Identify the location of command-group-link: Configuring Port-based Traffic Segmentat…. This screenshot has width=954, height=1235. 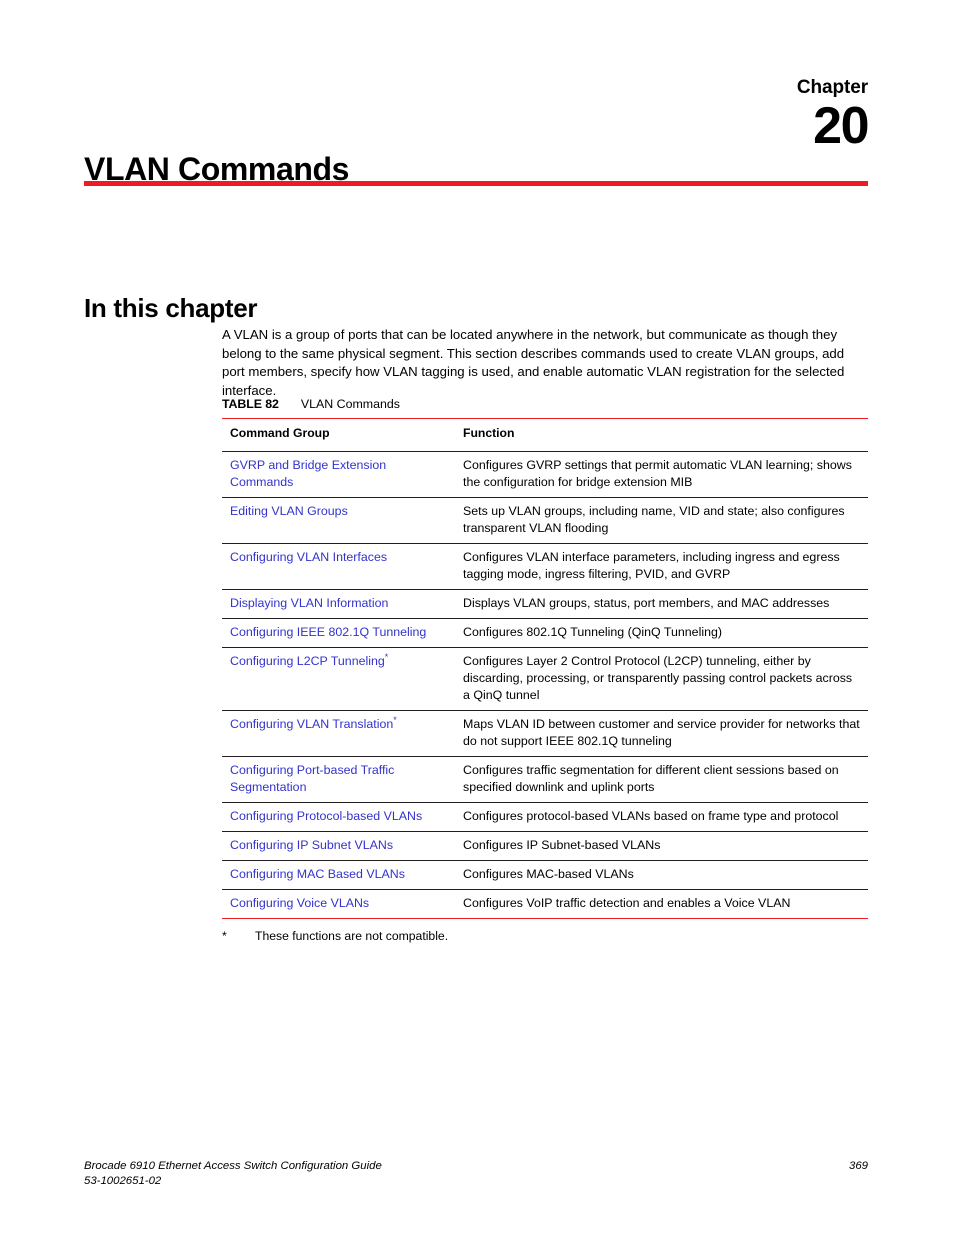
(312, 778).